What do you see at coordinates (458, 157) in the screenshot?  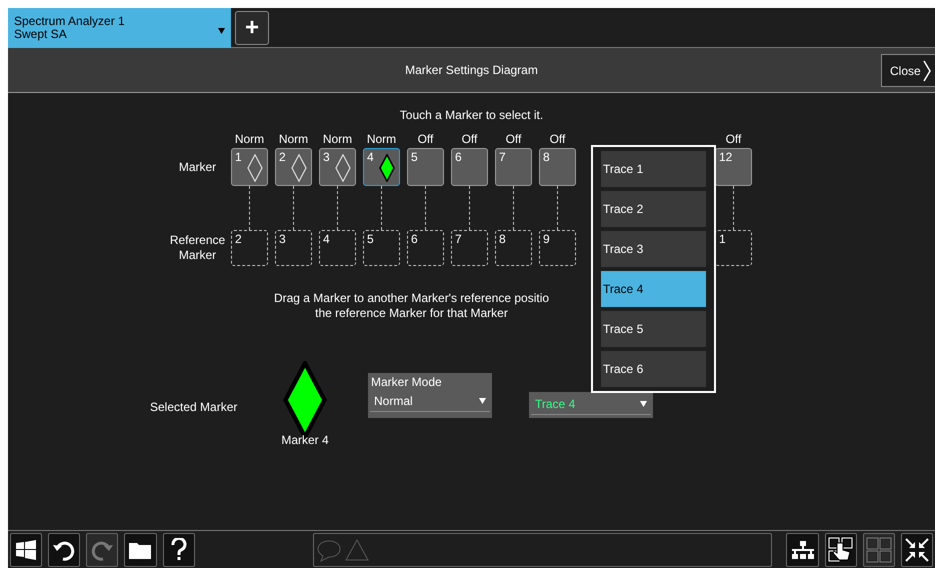 I see `marker-number: 6` at bounding box center [458, 157].